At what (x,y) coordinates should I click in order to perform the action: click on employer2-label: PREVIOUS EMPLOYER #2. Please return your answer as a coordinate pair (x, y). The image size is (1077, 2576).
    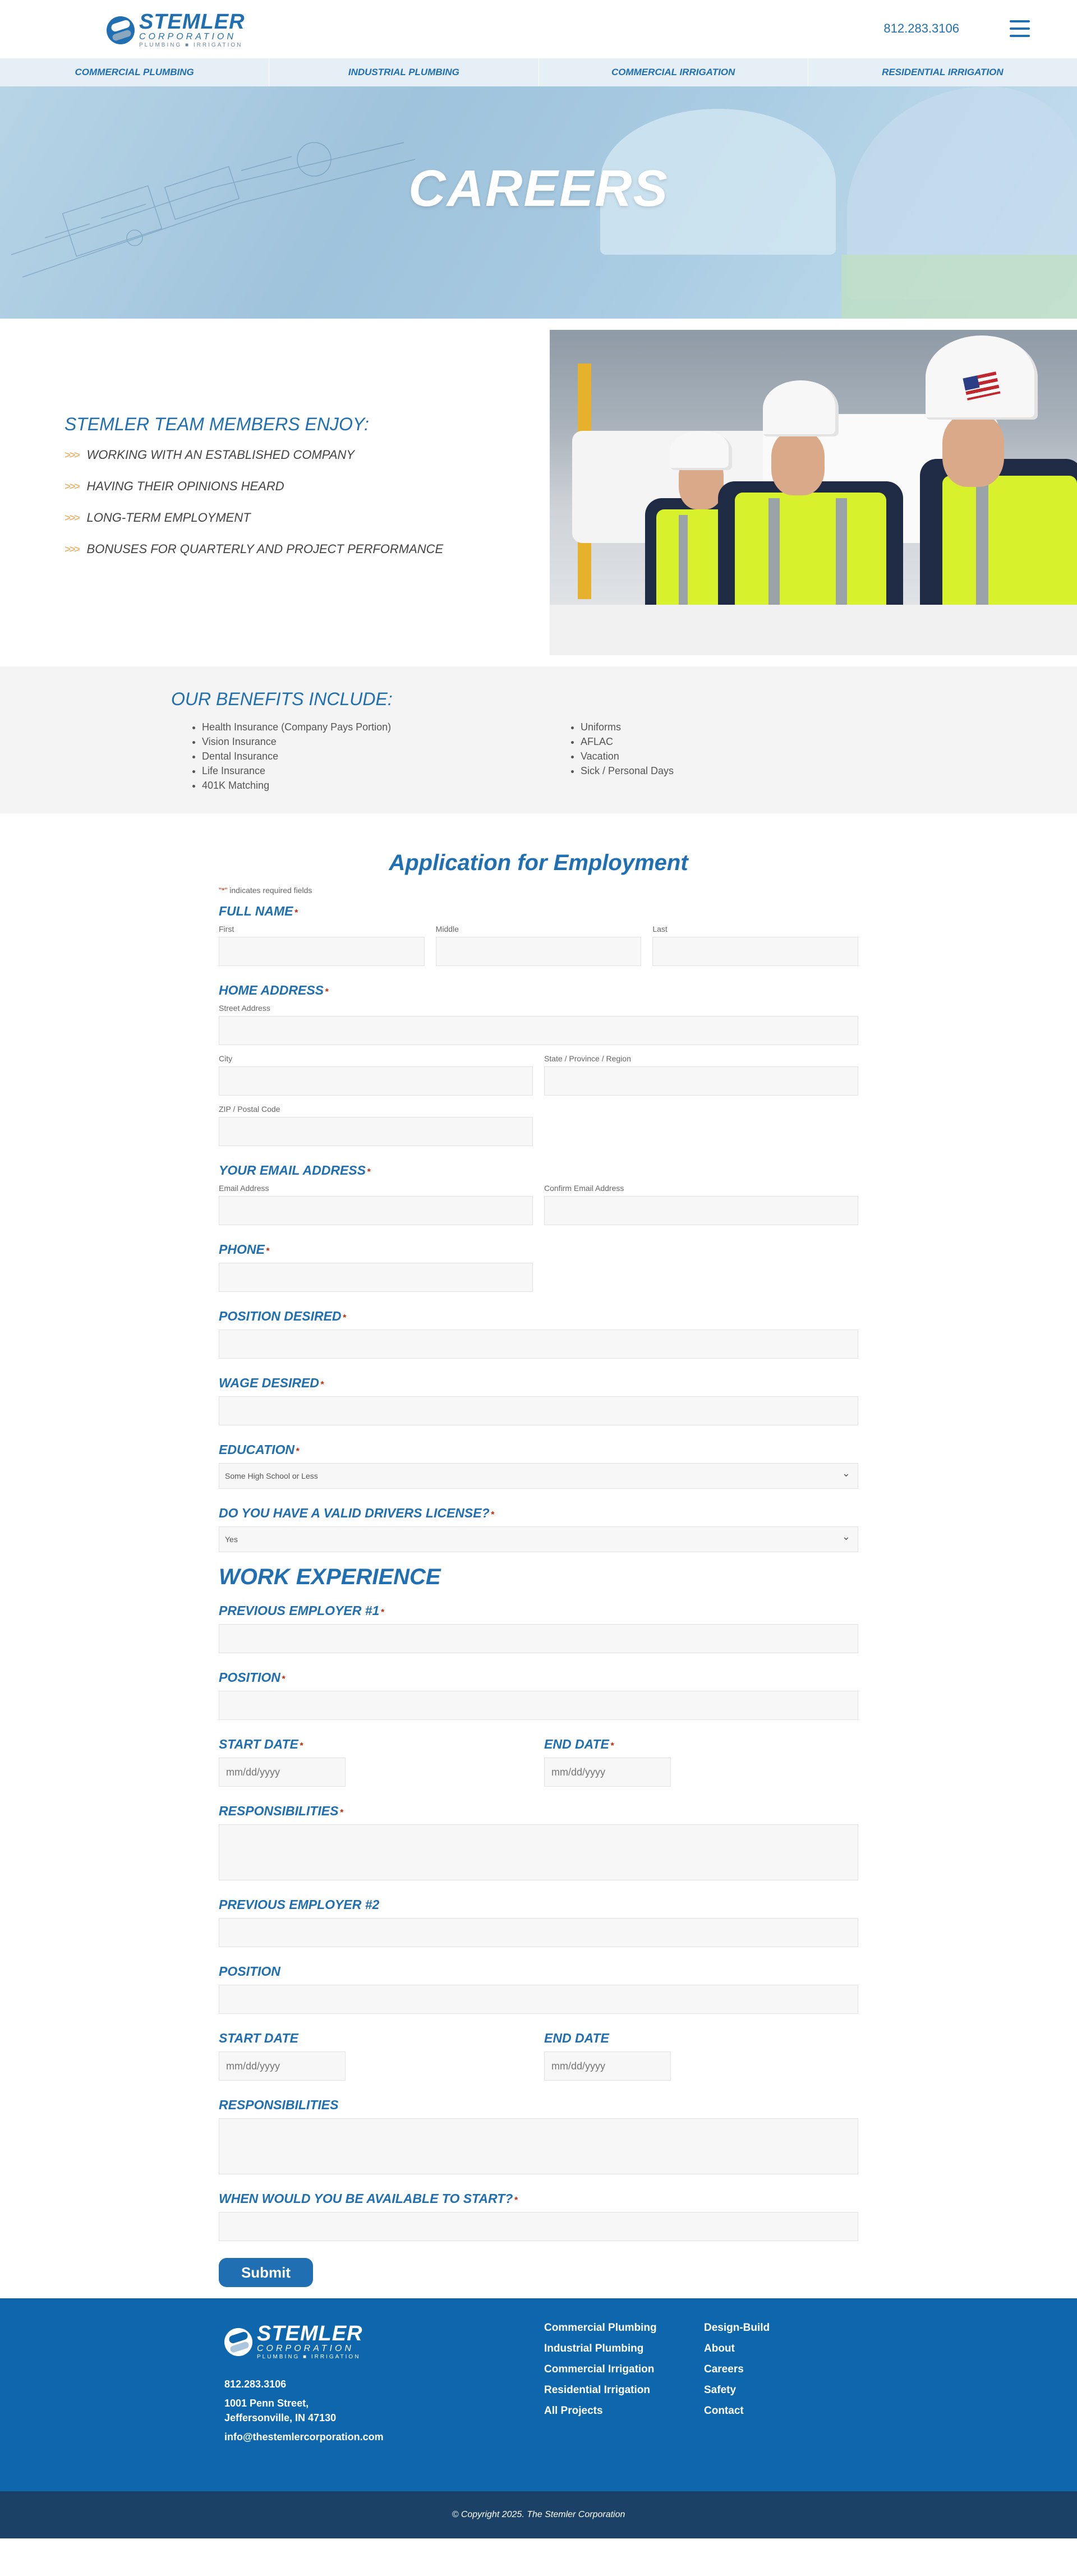
    Looking at the image, I should click on (299, 1904).